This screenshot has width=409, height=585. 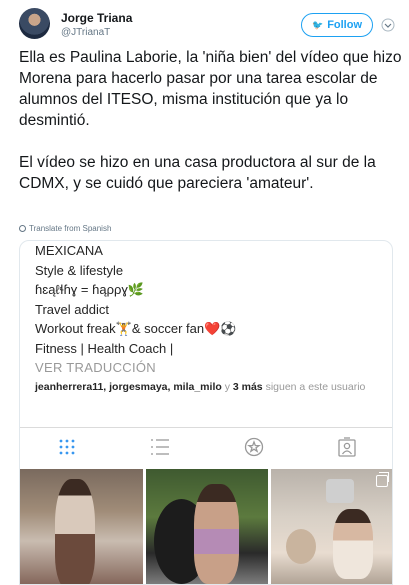 I want to click on saved-icon, so click(x=347, y=447).